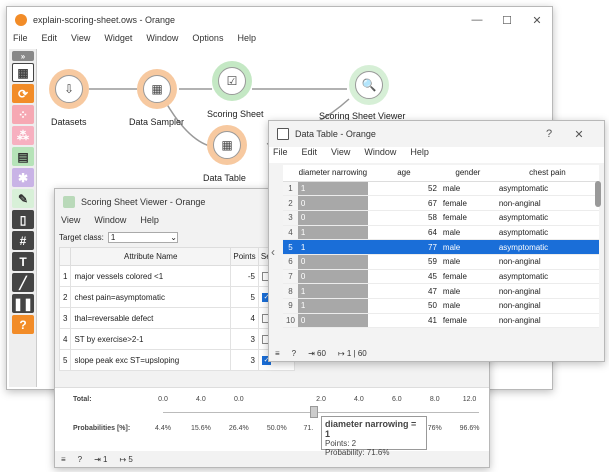 The image size is (609, 472). Describe the element at coordinates (163, 428) in the screenshot. I see `tick-label: 4.4%` at that location.